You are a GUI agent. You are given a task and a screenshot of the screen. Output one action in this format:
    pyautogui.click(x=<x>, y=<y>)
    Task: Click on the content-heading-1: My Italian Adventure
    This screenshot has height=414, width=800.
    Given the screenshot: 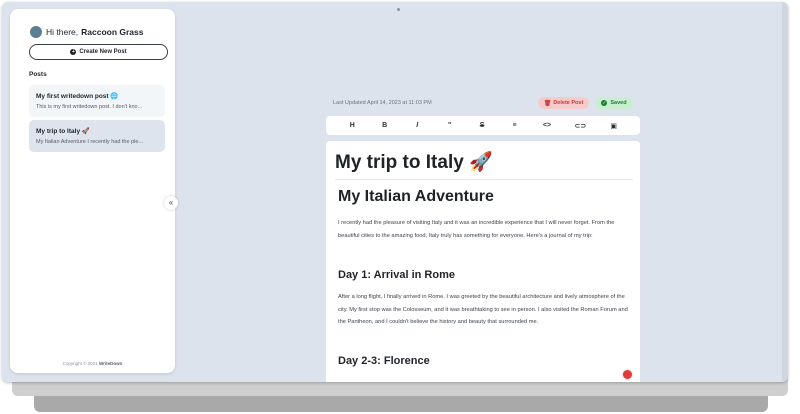 What is the action you would take?
    pyautogui.click(x=416, y=197)
    